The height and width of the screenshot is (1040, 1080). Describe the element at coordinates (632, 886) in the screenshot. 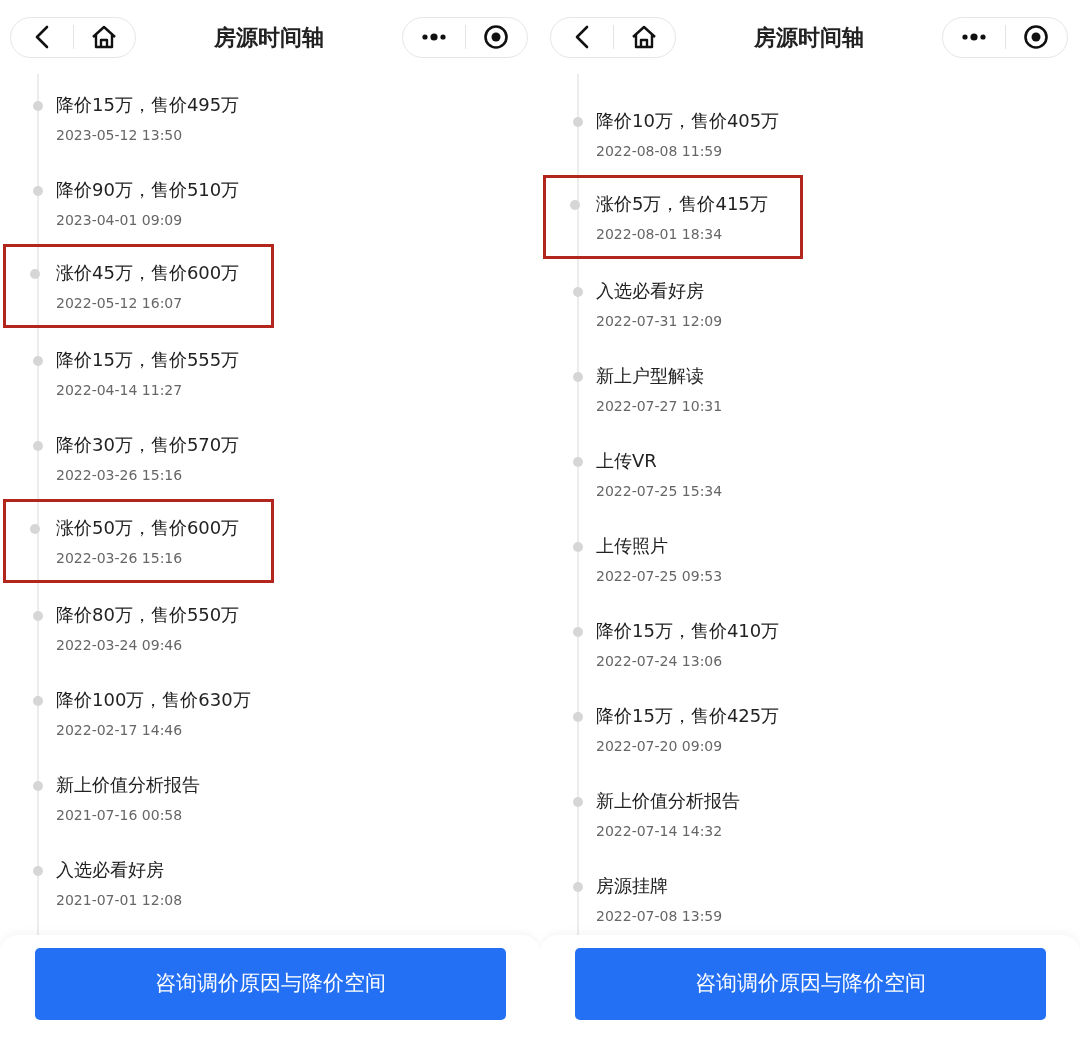

I see `event-title: 房源挂牌` at that location.